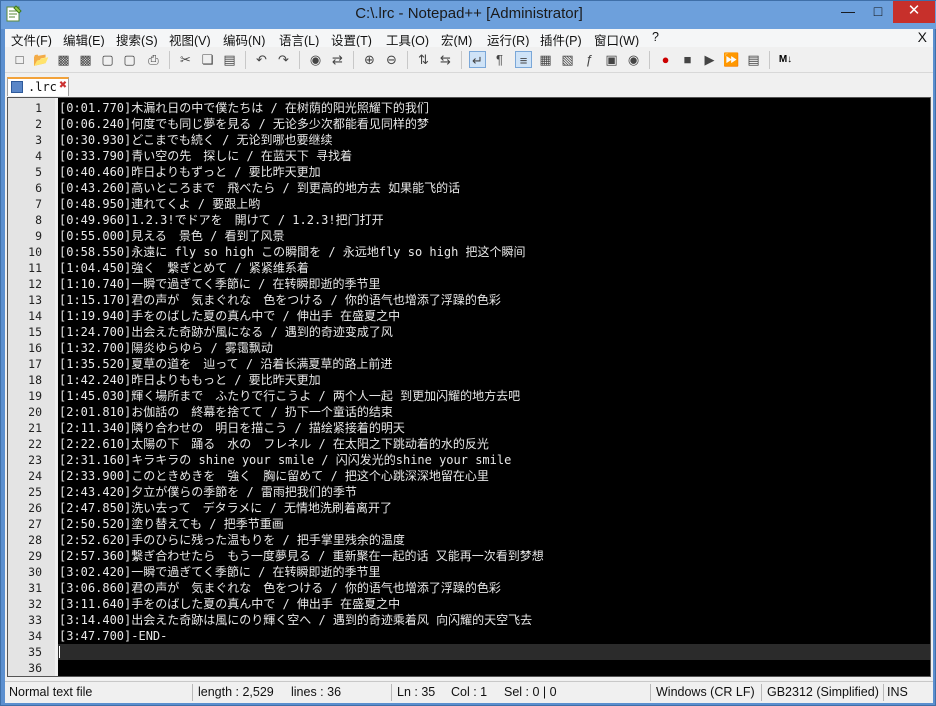 This screenshot has width=936, height=706. What do you see at coordinates (190, 380) in the screenshot?
I see `line-text: [1:42.240]昨日よりももっと / 要比昨天更加` at bounding box center [190, 380].